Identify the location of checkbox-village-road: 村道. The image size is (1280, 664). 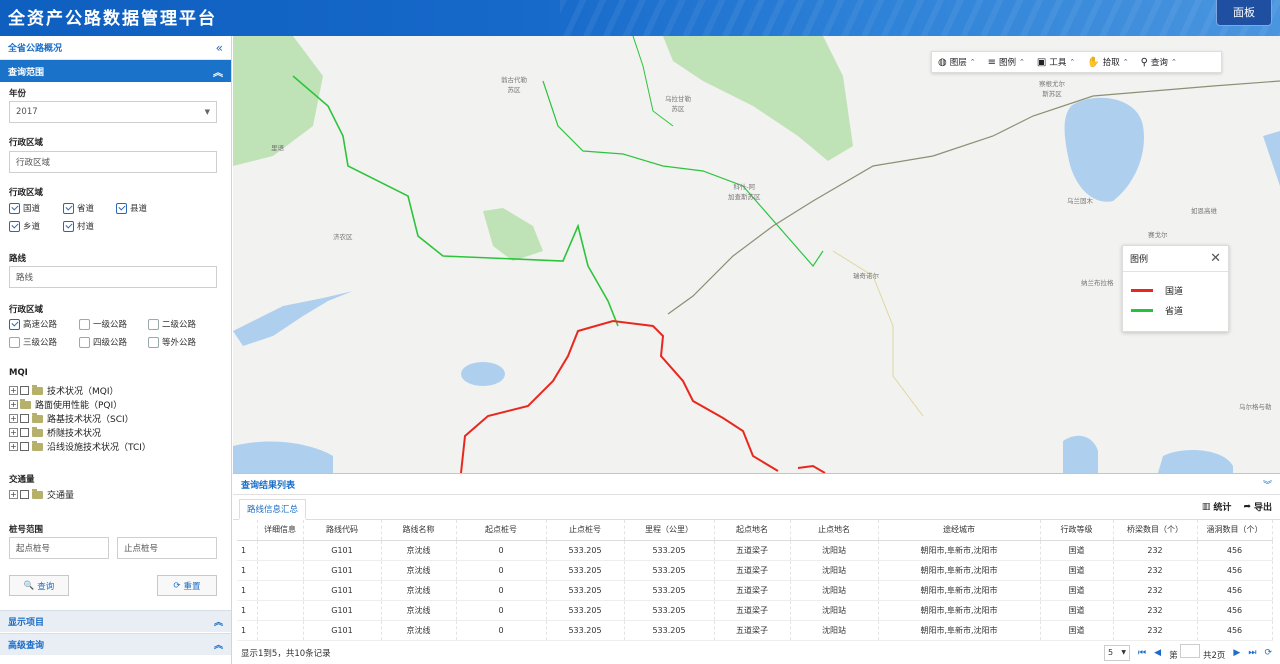
(78, 226).